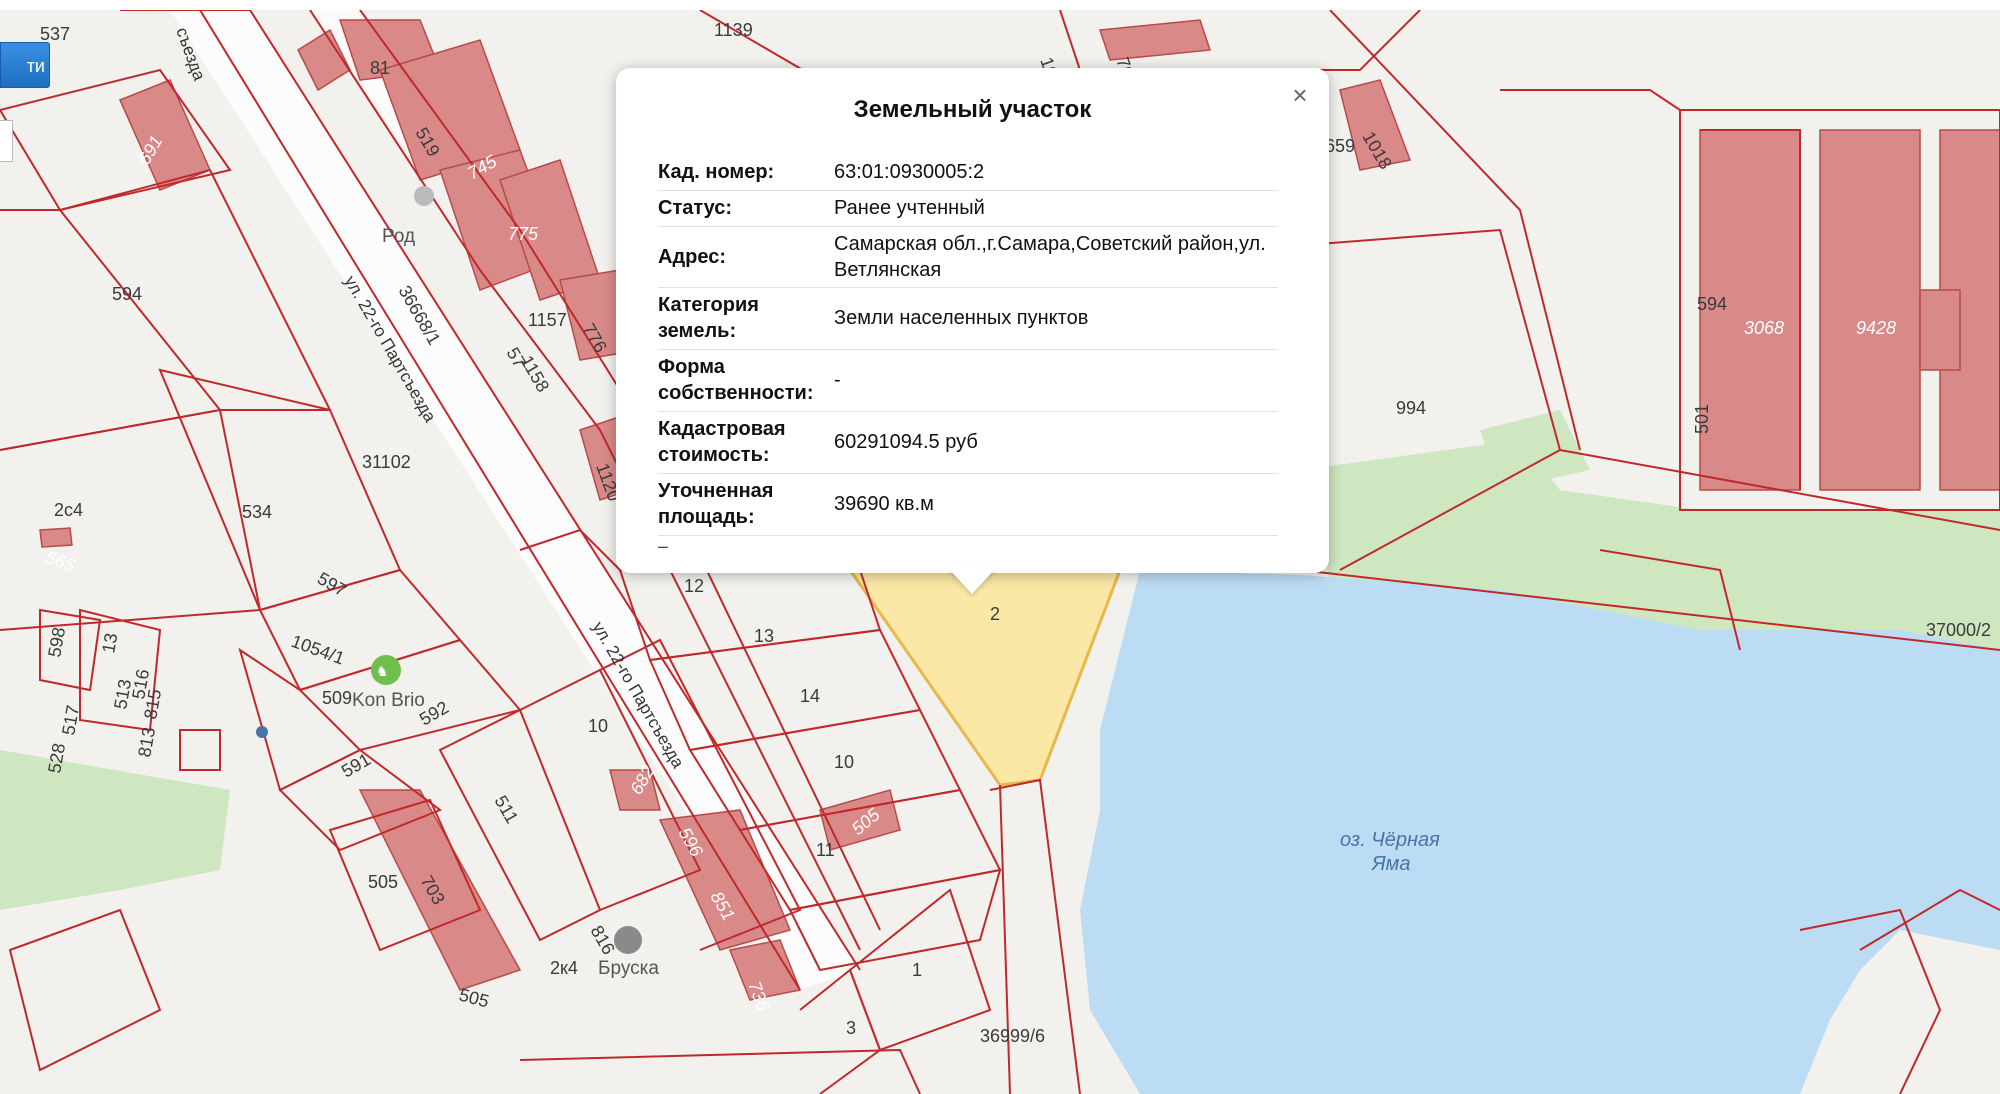 The width and height of the screenshot is (2000, 1094). I want to click on info-key: Форма собственности:, so click(746, 380).